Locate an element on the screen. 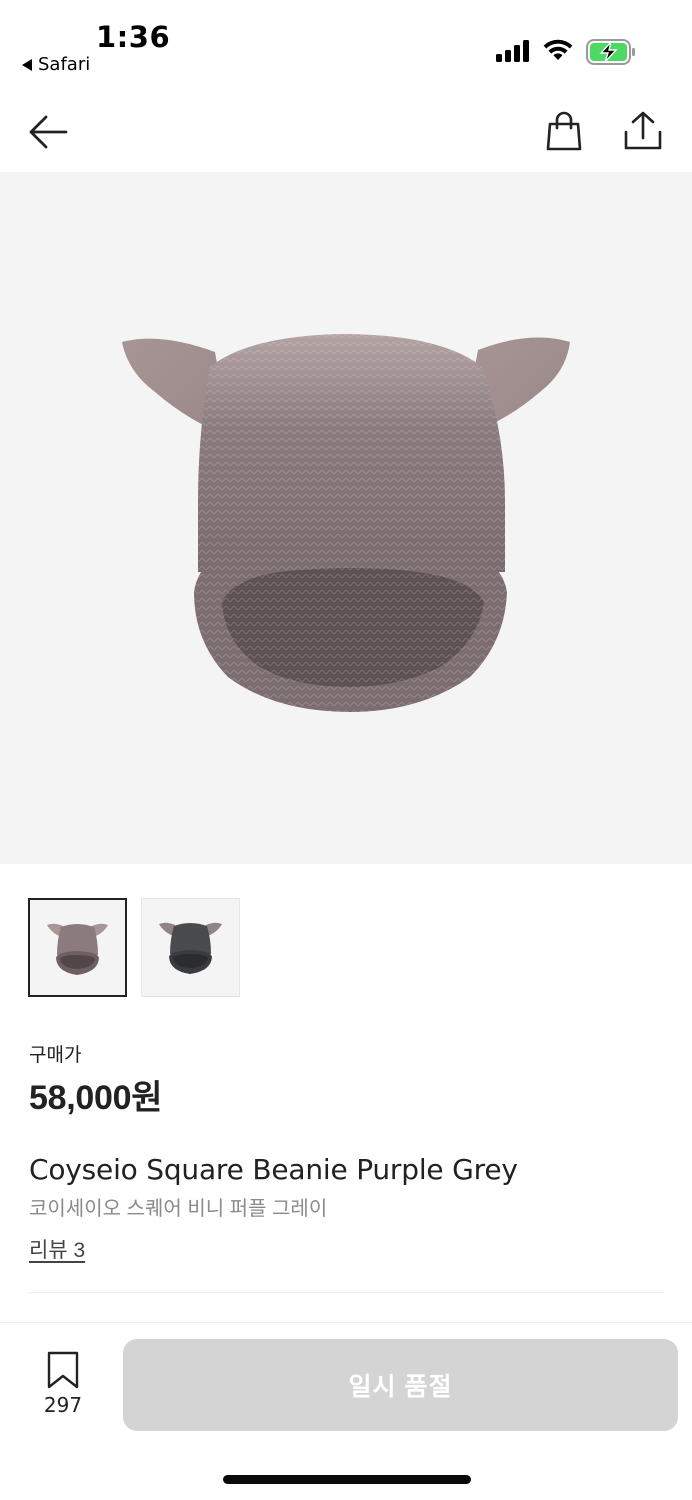 Image resolution: width=692 pixels, height=1500 pixels. thumbnail-strip is located at coordinates (134, 947).